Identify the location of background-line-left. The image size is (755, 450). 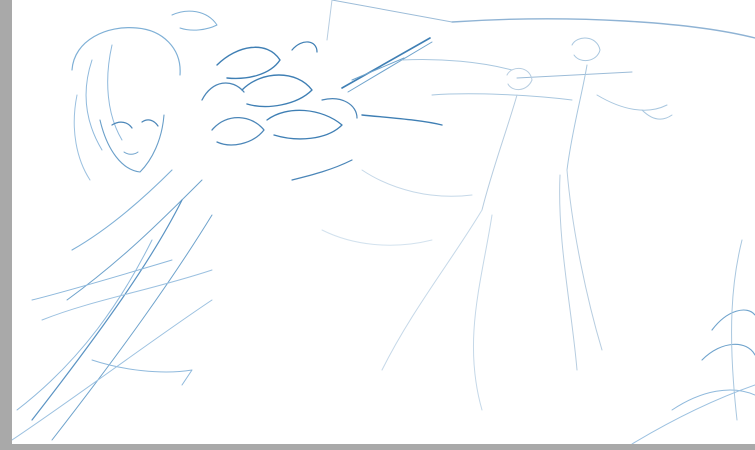
(329, 20).